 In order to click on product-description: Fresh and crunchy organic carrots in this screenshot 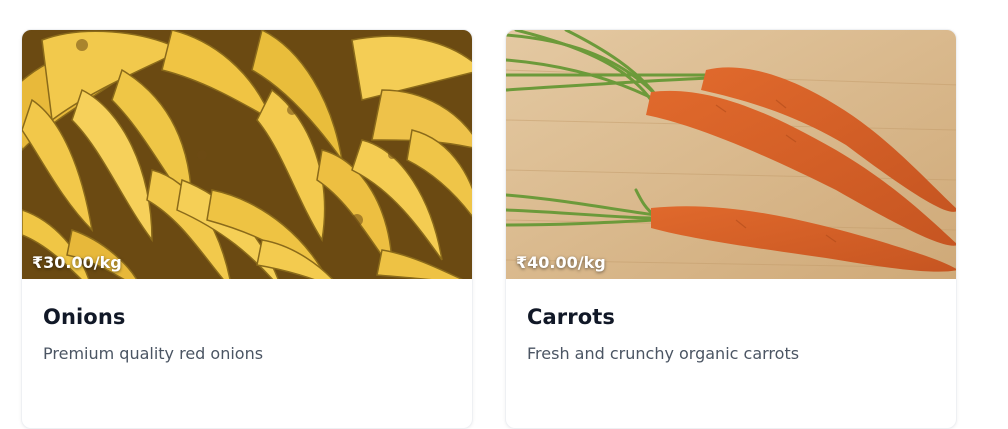, I will do `click(663, 353)`.